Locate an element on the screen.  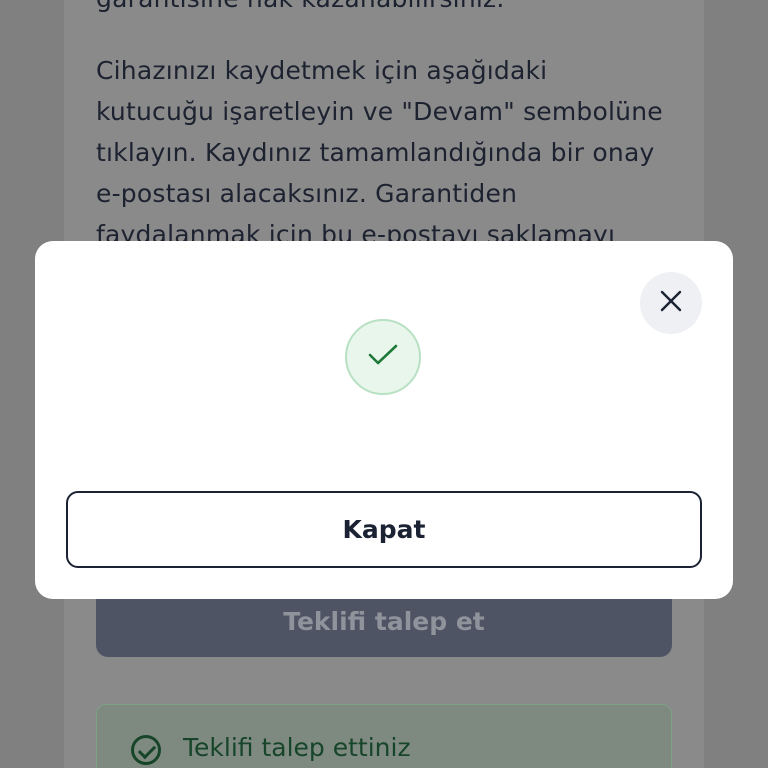
check-icon is located at coordinates (383, 357).